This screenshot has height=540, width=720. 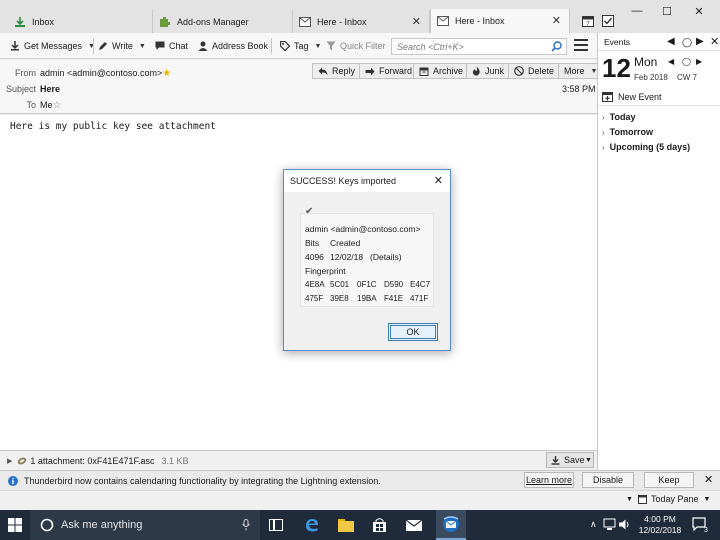 I want to click on tab-here-inbox: Here - Inbox ✕, so click(x=361, y=21).